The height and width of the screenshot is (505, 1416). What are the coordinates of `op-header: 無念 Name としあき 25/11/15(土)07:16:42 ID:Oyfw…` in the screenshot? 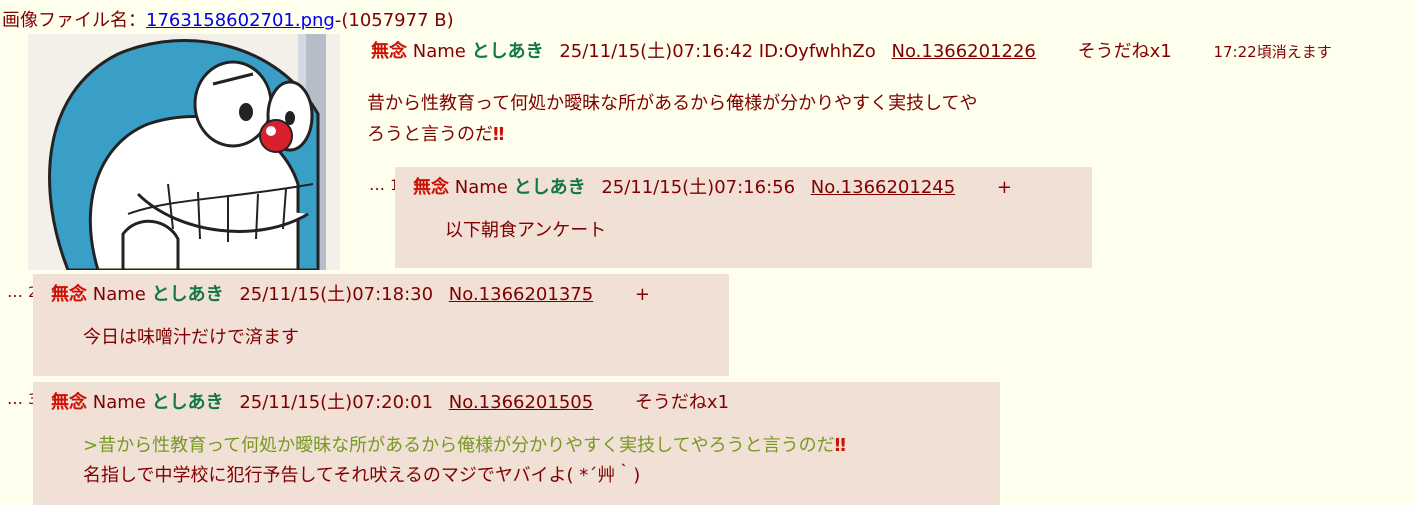 It's located at (851, 50).